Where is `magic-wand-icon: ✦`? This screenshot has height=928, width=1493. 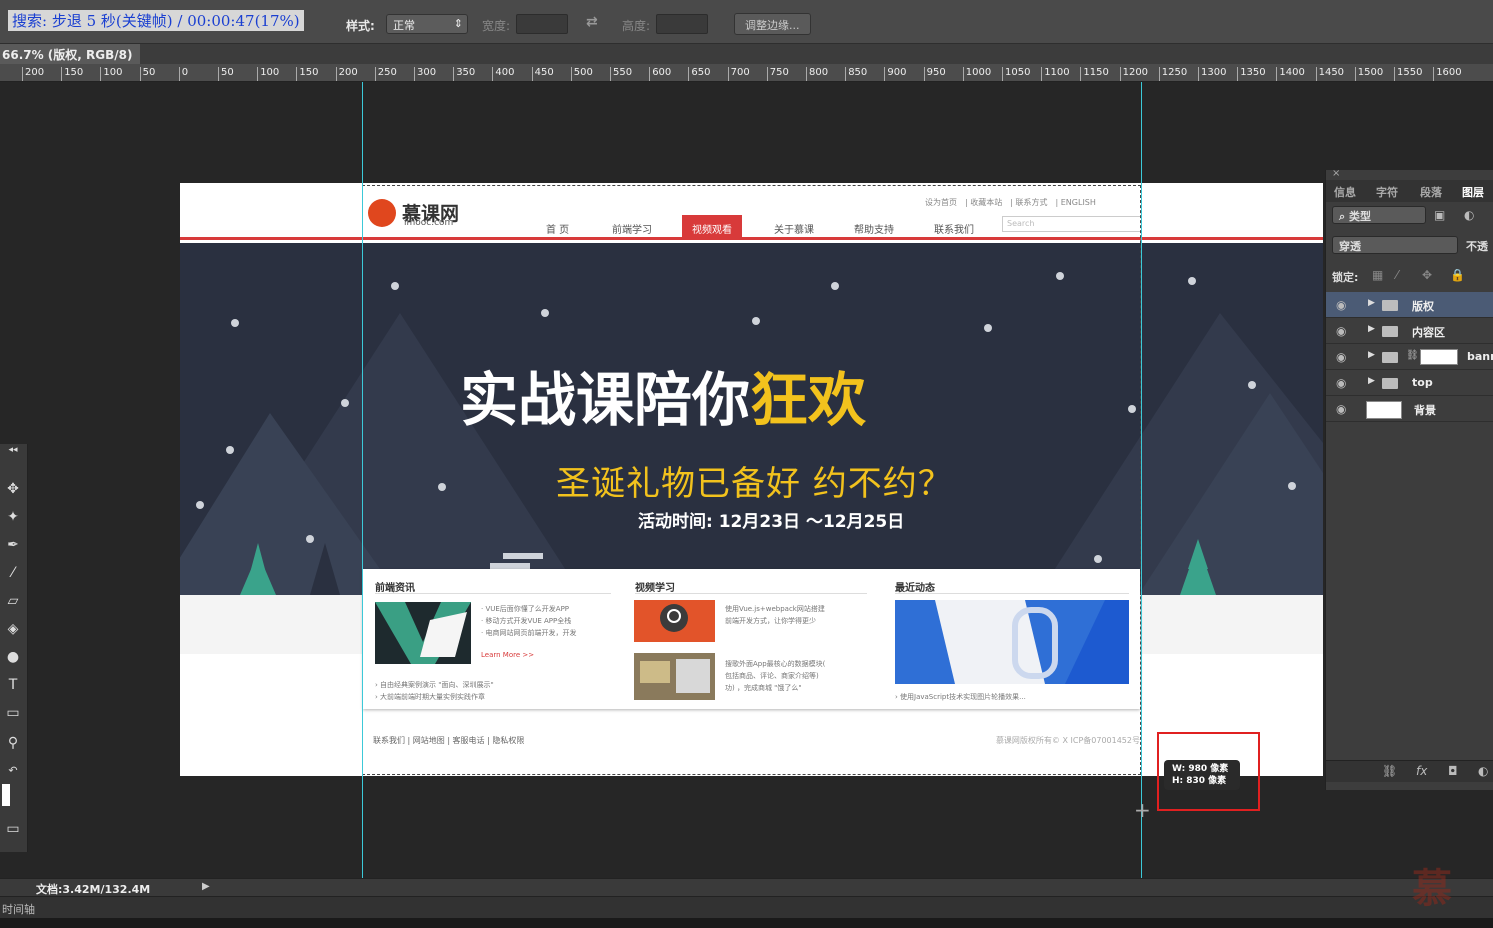 magic-wand-icon: ✦ is located at coordinates (13, 517).